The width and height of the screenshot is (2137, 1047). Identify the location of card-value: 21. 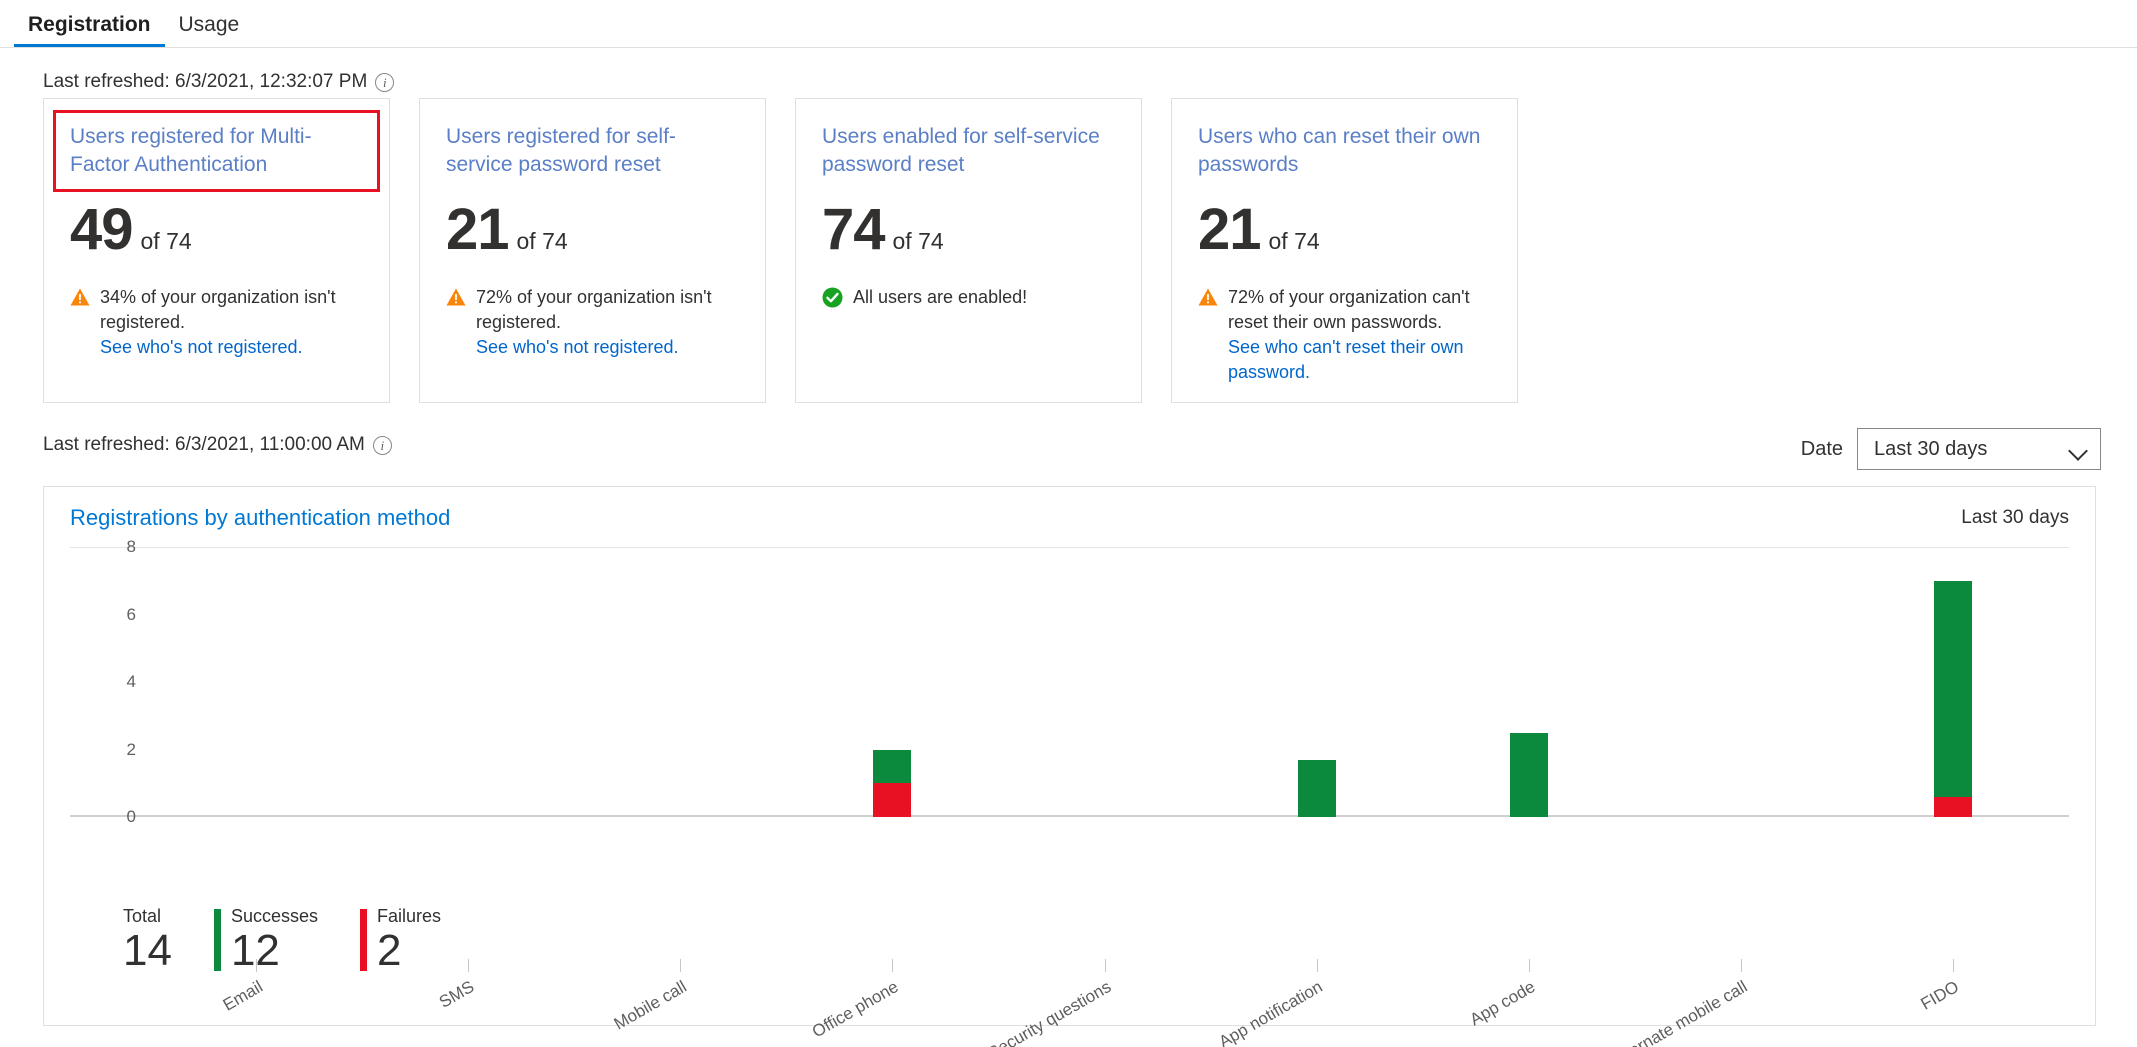
(478, 229).